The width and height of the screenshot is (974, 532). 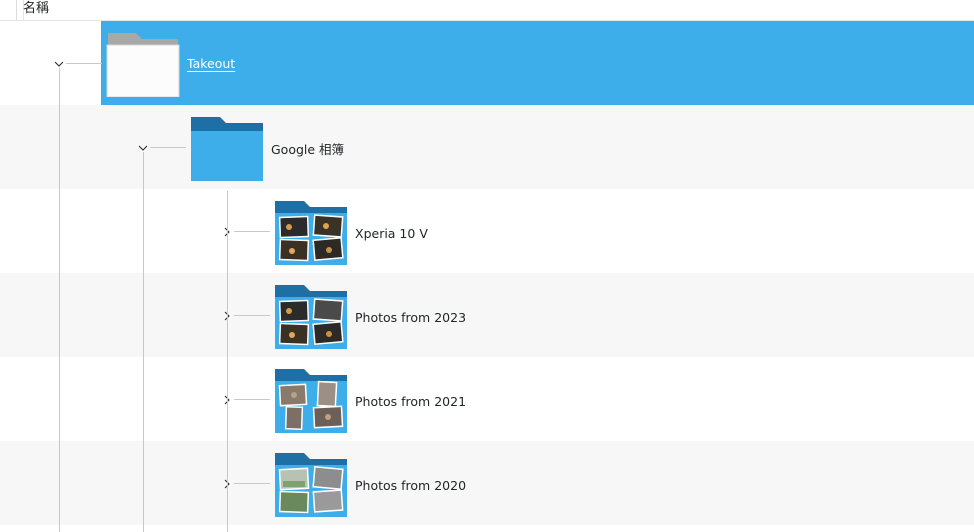 I want to click on tree-item-label: Takeout, so click(x=211, y=63).